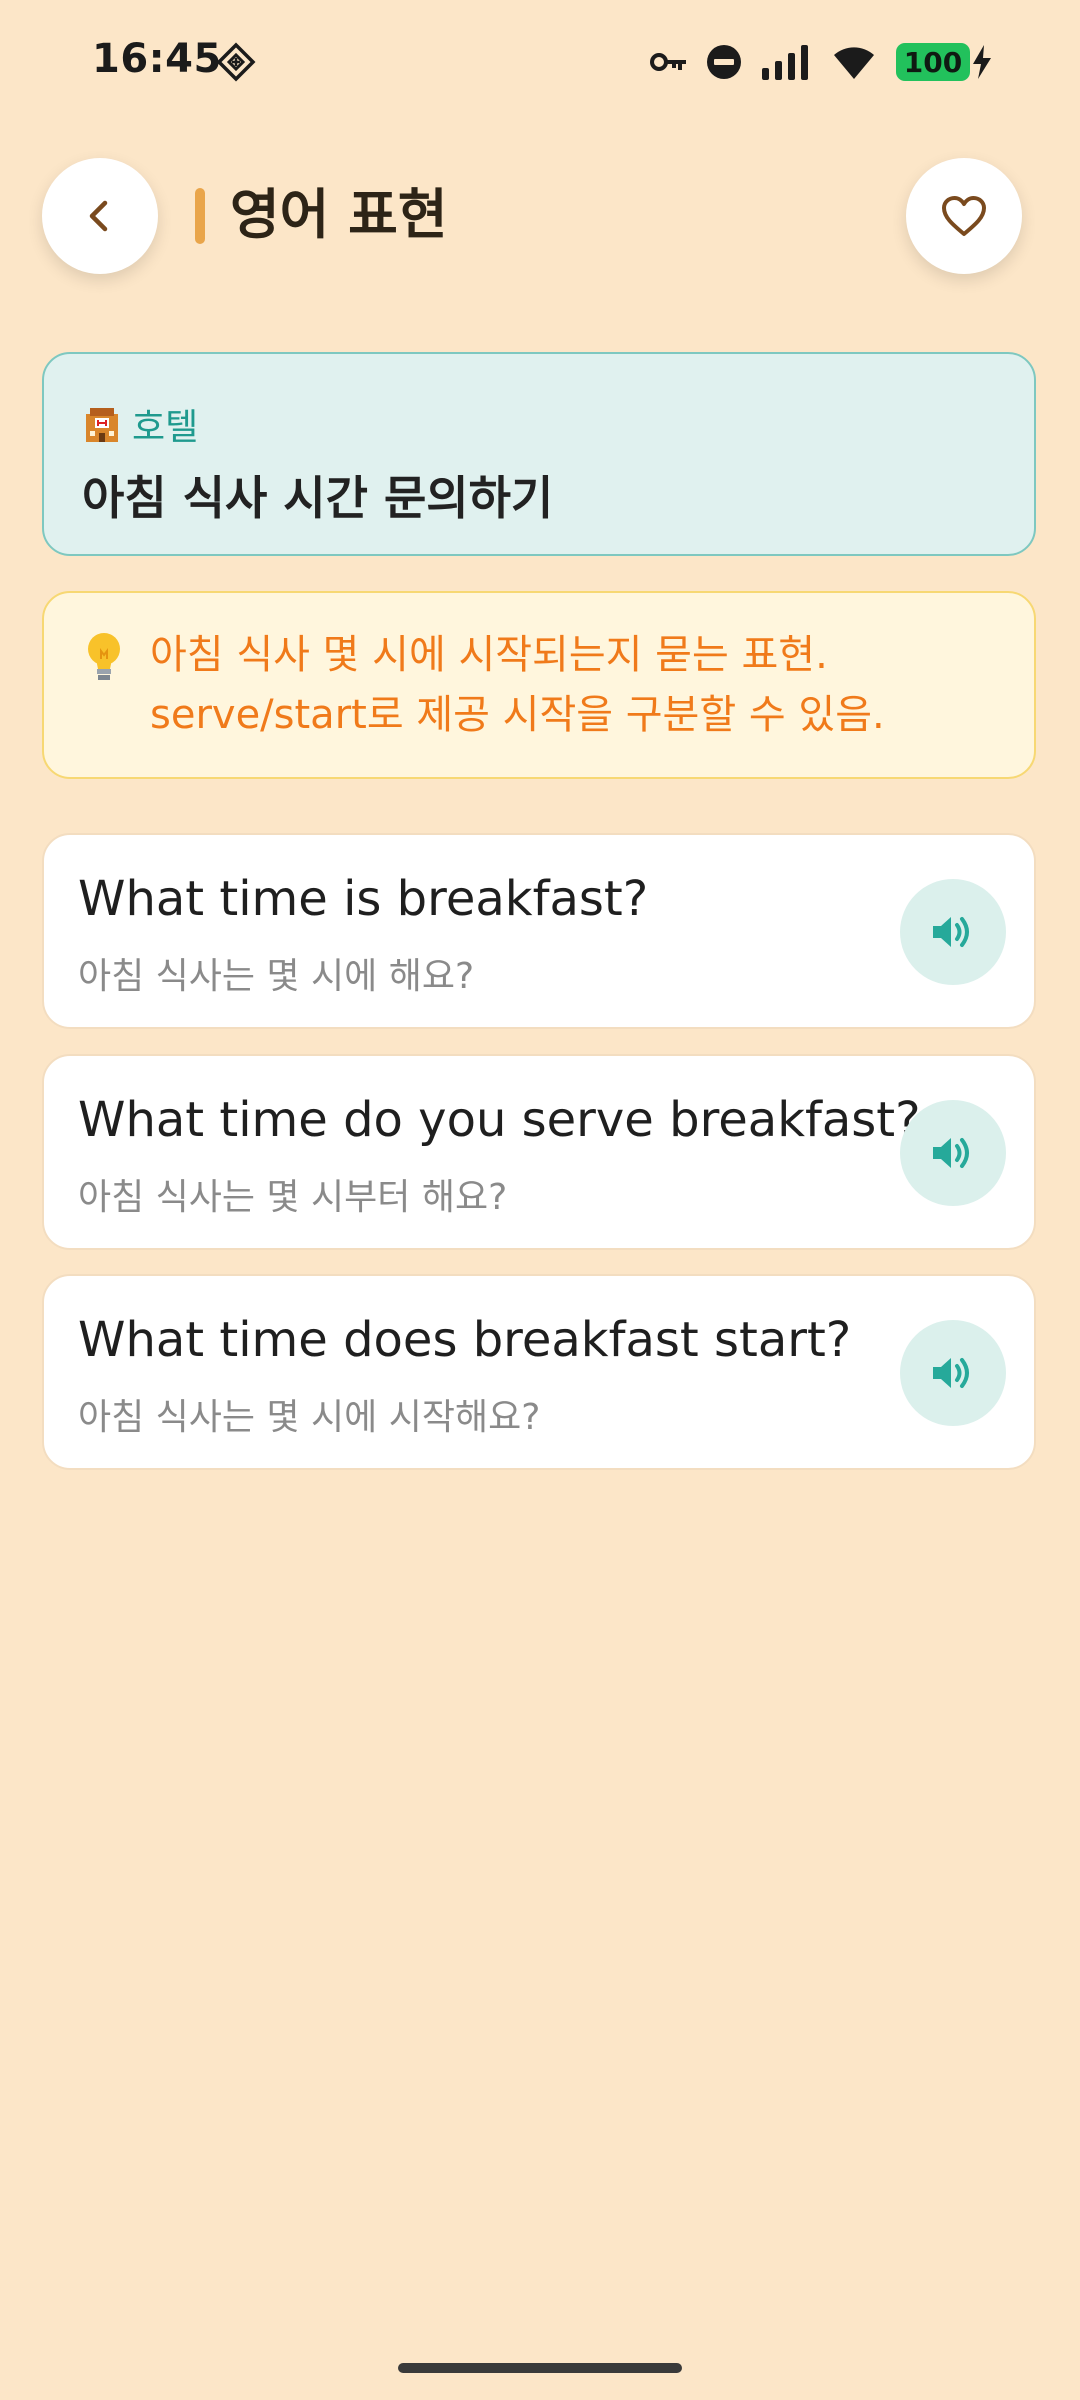  What do you see at coordinates (982, 62) in the screenshot?
I see `charging-bolt-icon` at bounding box center [982, 62].